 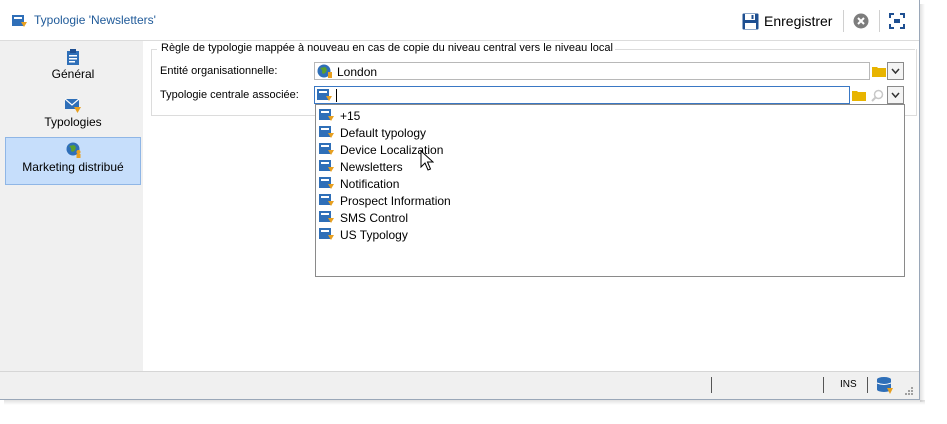 What do you see at coordinates (427, 160) in the screenshot?
I see `mouse-pointer-icon` at bounding box center [427, 160].